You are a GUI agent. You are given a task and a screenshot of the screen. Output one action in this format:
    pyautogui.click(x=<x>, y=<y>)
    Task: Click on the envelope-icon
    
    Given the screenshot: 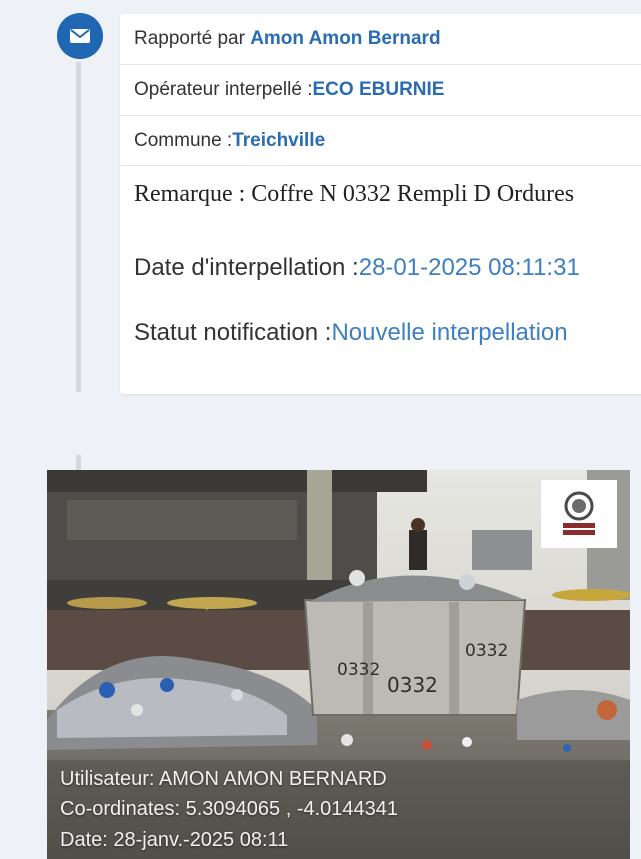 What is the action you would take?
    pyautogui.click(x=80, y=36)
    